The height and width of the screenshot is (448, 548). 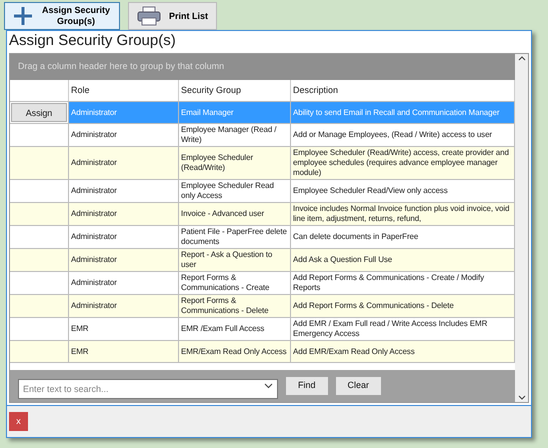 What do you see at coordinates (403, 283) in the screenshot?
I see `table-cell: Add Report Forms & Communications - Create / Modify Reports` at bounding box center [403, 283].